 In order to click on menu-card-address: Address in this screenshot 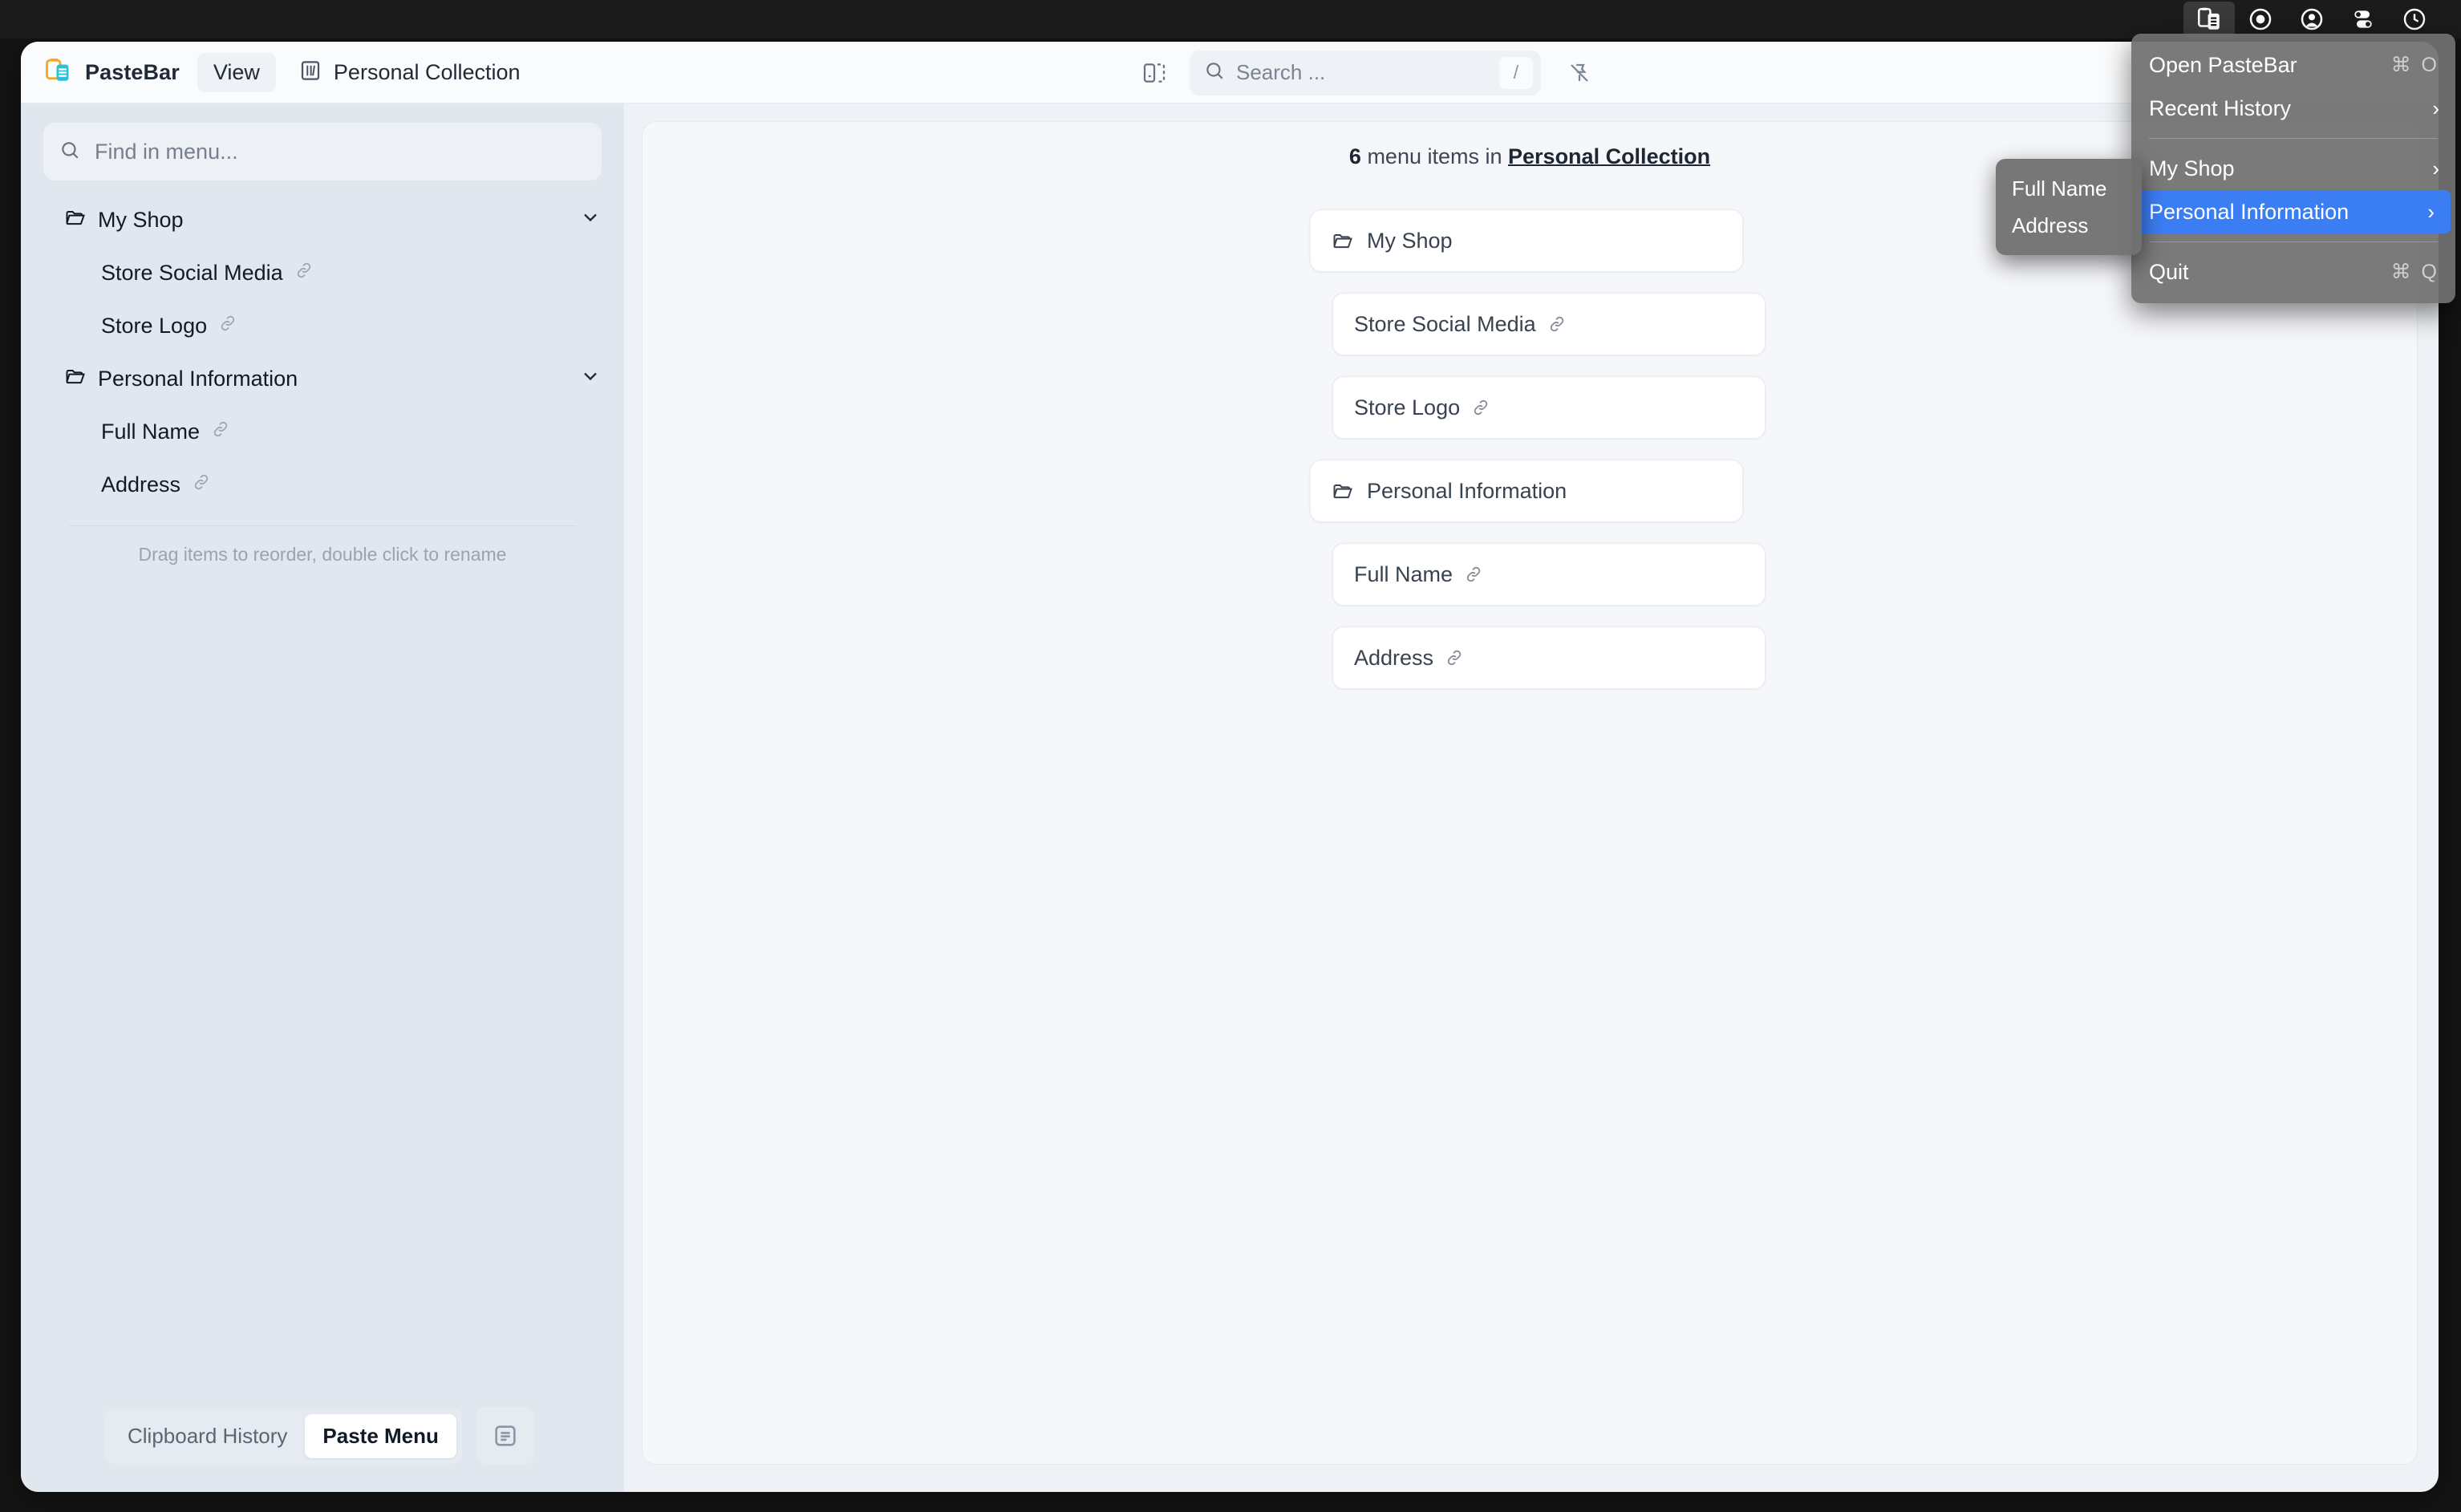, I will do `click(1549, 657)`.